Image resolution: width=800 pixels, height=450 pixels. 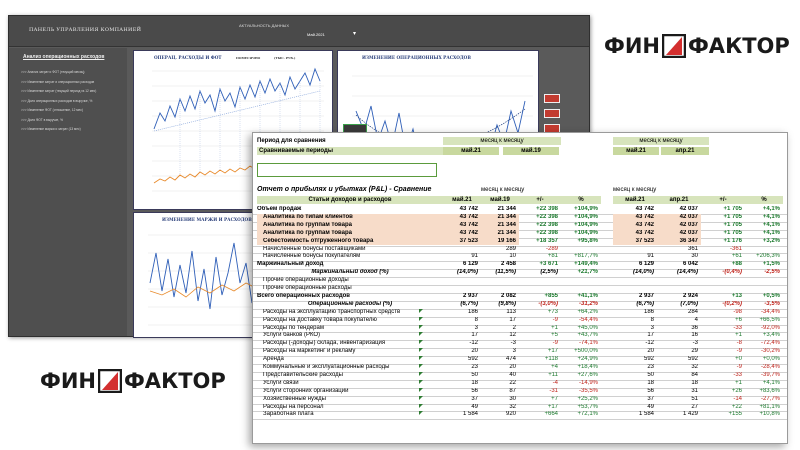 What do you see at coordinates (540, 384) in the screenshot?
I see `table-cell: -4` at bounding box center [540, 384].